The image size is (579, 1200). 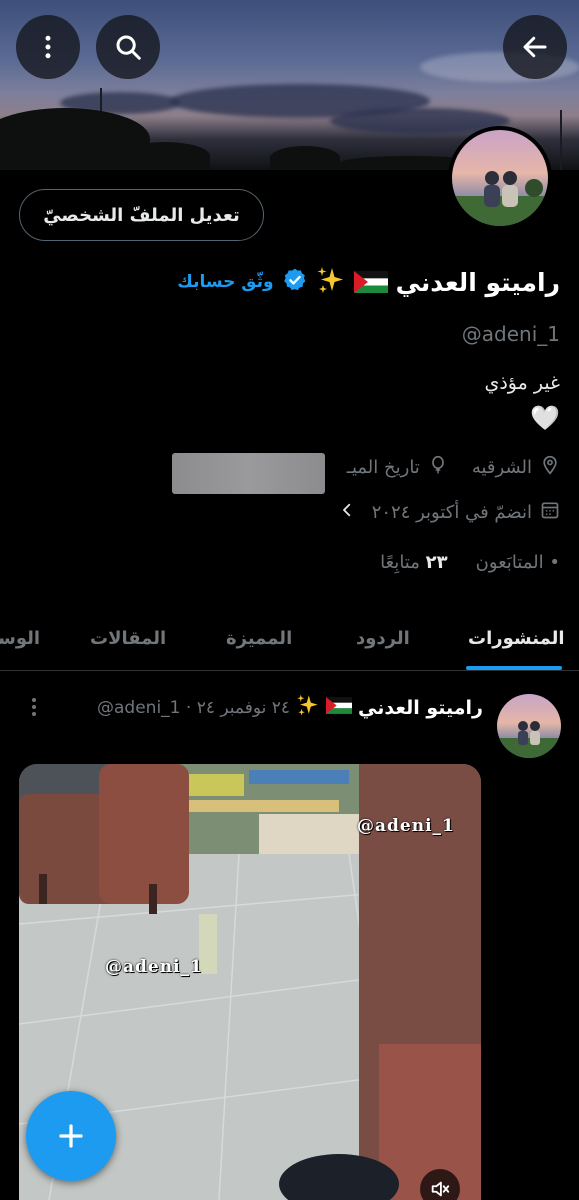 I want to click on compose-post-button, so click(x=71, y=1136).